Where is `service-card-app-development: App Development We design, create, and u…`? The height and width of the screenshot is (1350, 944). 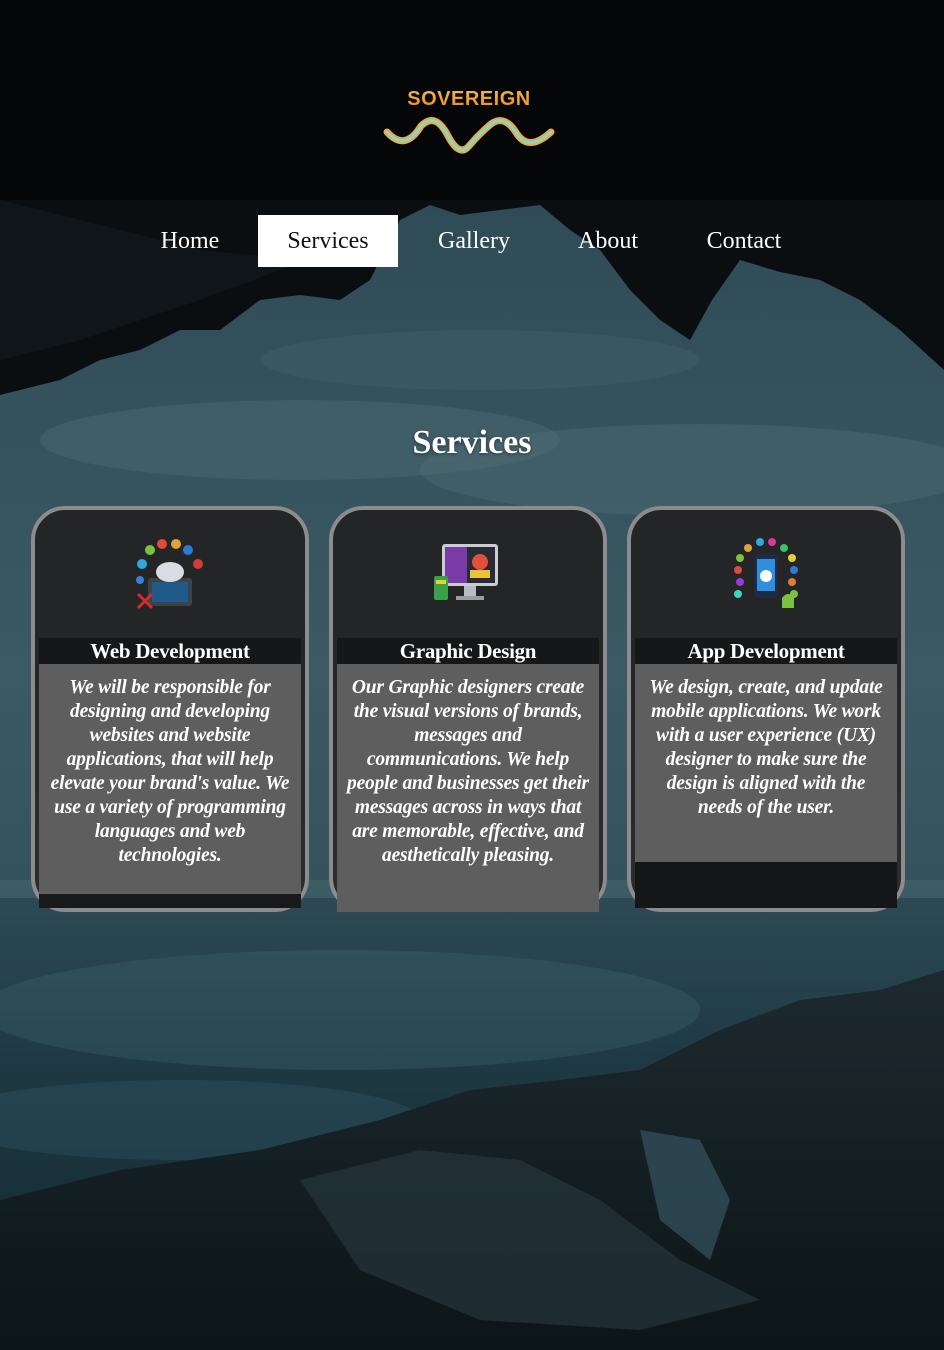 service-card-app-development: App Development We design, create, and u… is located at coordinates (766, 709).